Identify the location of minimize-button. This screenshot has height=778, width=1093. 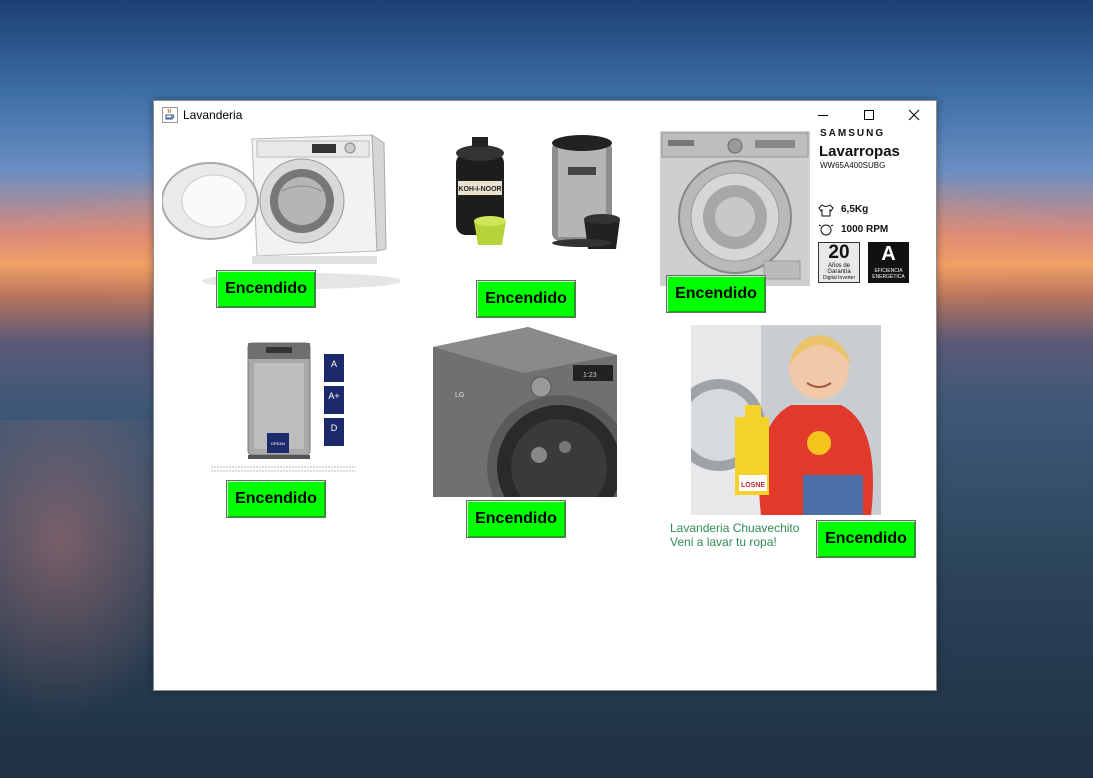
(823, 115).